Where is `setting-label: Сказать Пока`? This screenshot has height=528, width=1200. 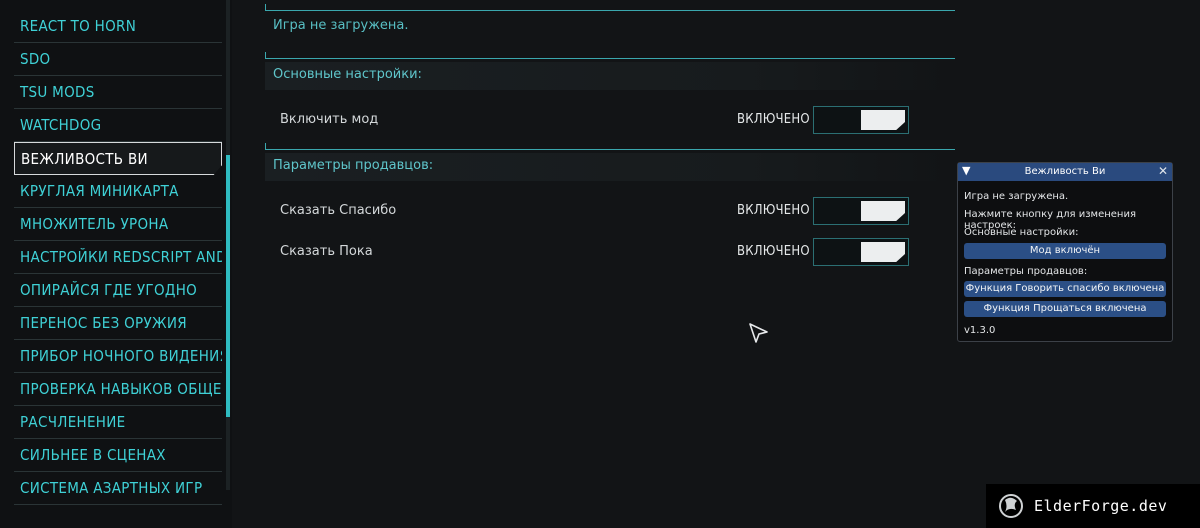 setting-label: Сказать Пока is located at coordinates (326, 251).